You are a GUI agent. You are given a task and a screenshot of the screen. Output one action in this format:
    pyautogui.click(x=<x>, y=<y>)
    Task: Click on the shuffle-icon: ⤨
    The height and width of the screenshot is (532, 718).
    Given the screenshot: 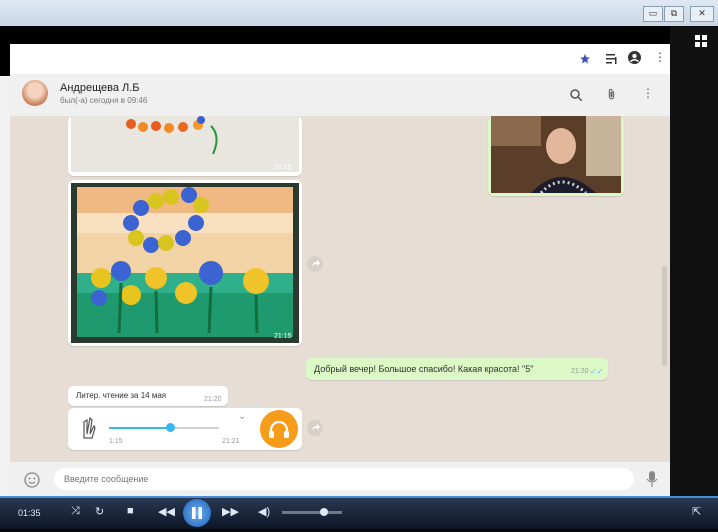 What is the action you would take?
    pyautogui.click(x=75, y=511)
    